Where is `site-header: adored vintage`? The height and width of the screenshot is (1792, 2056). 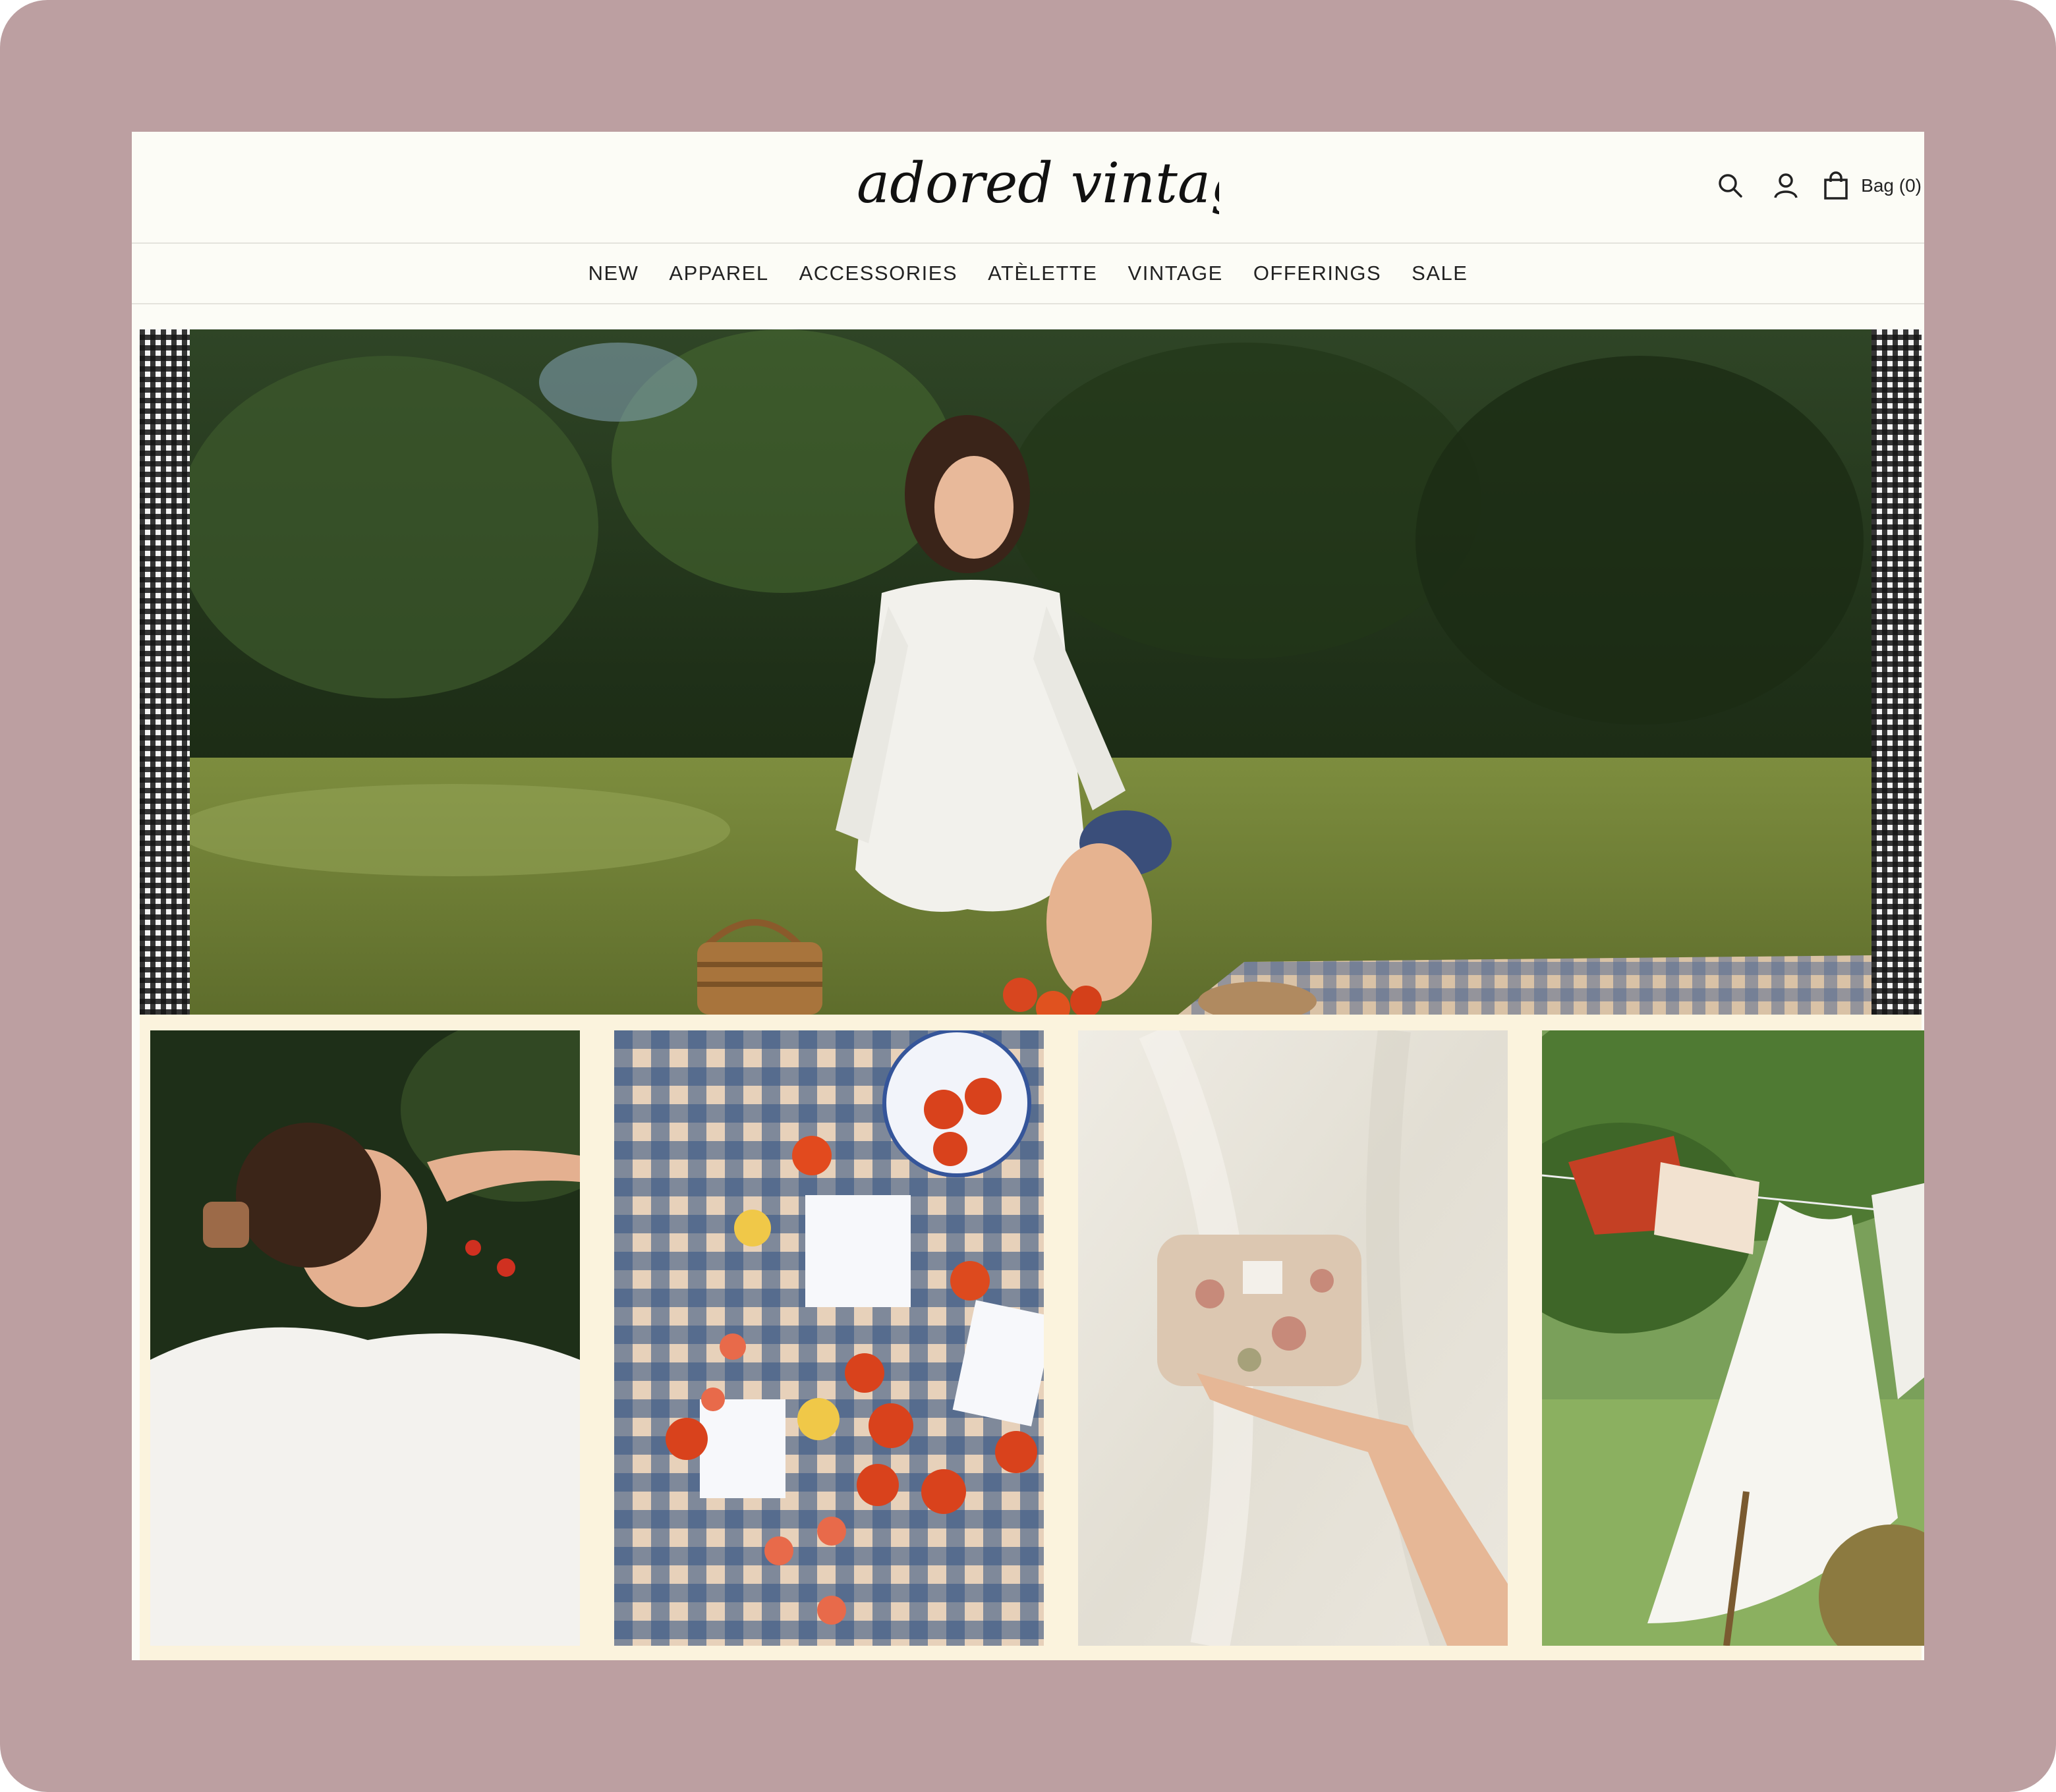
site-header: adored vintage is located at coordinates (1028, 188).